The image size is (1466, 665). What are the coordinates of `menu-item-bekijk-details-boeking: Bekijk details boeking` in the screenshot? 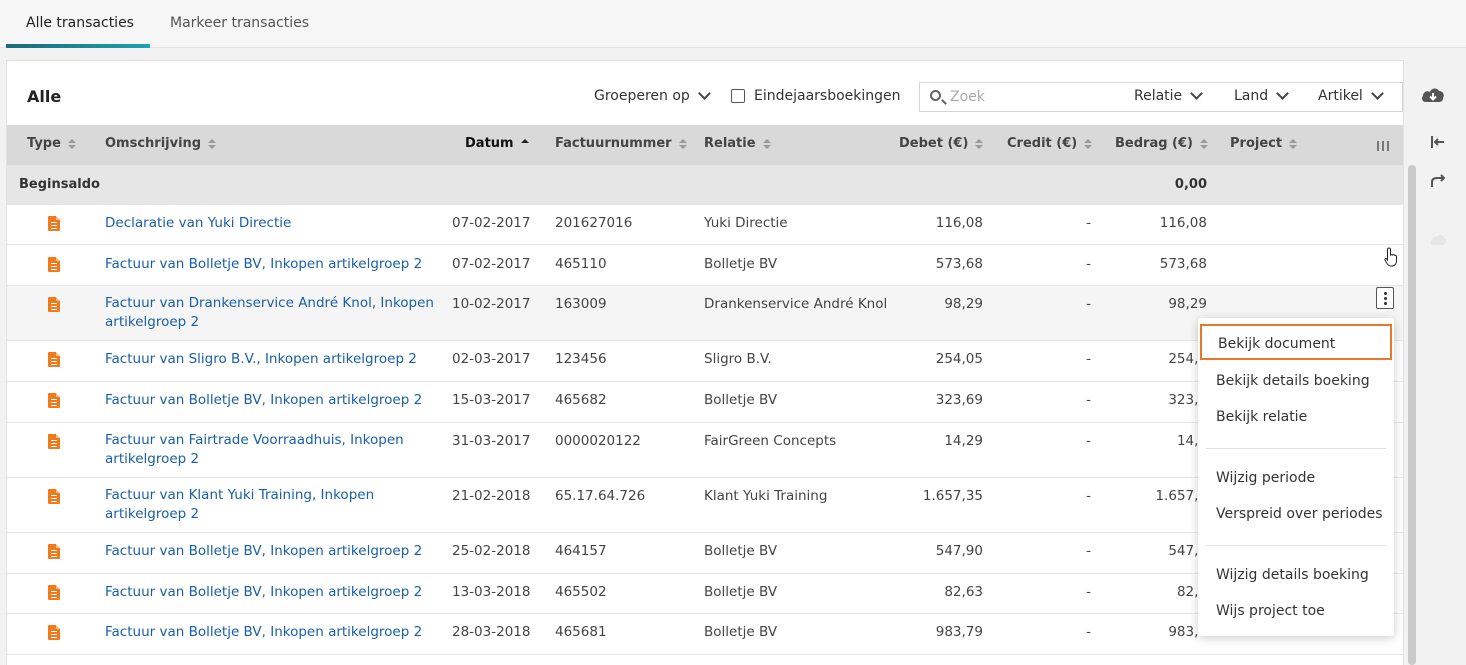 It's located at (1296, 381).